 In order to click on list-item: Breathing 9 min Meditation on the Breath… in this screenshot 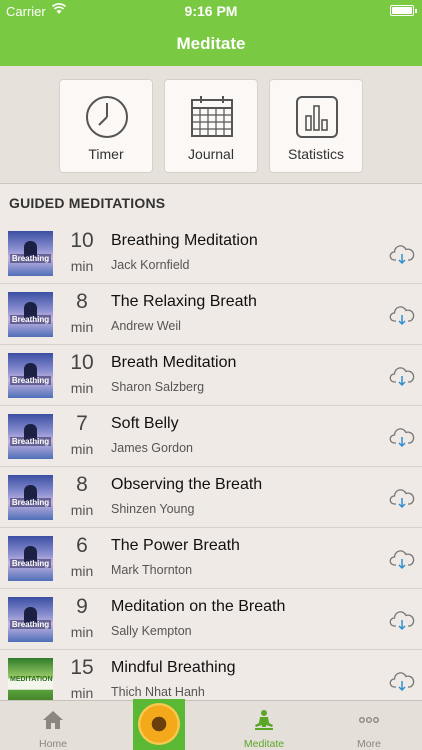, I will do `click(211, 619)`.